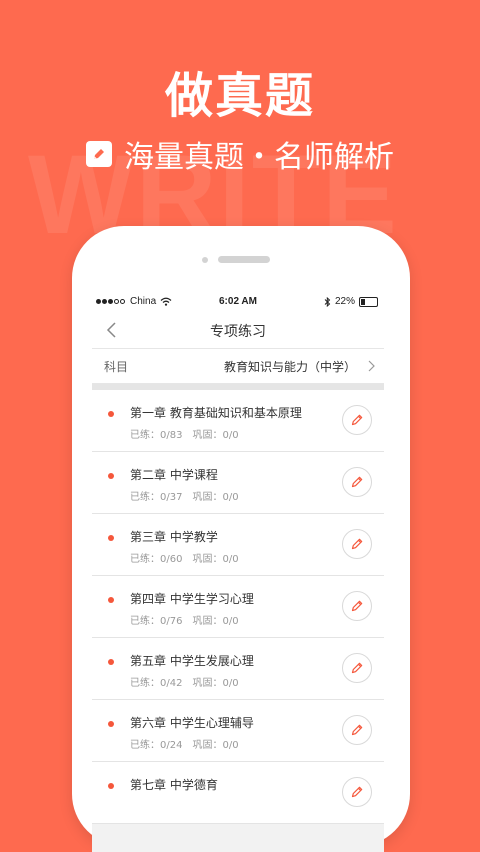 The width and height of the screenshot is (480, 852). Describe the element at coordinates (189, 557) in the screenshot. I see `chapter-stats: 已练：0/60 巩固：0/0` at that location.